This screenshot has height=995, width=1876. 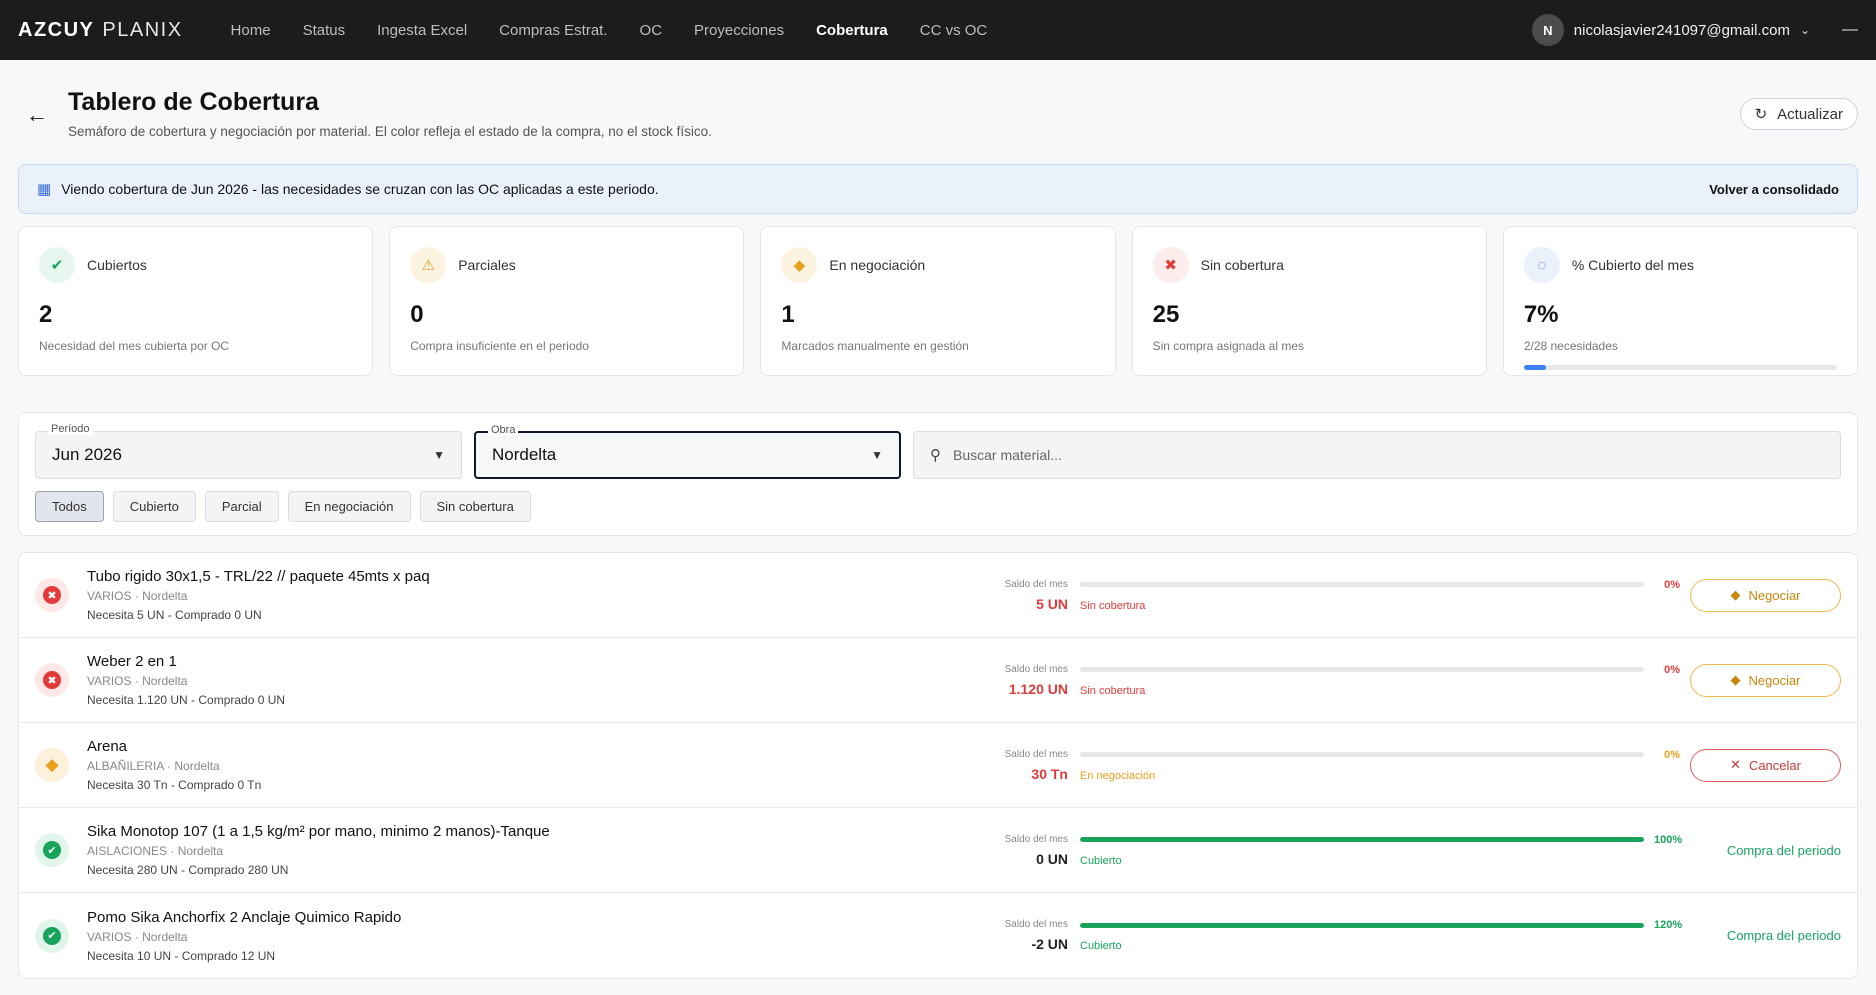 I want to click on stat-desc: Marcados manualmente en gestión, so click(x=875, y=346).